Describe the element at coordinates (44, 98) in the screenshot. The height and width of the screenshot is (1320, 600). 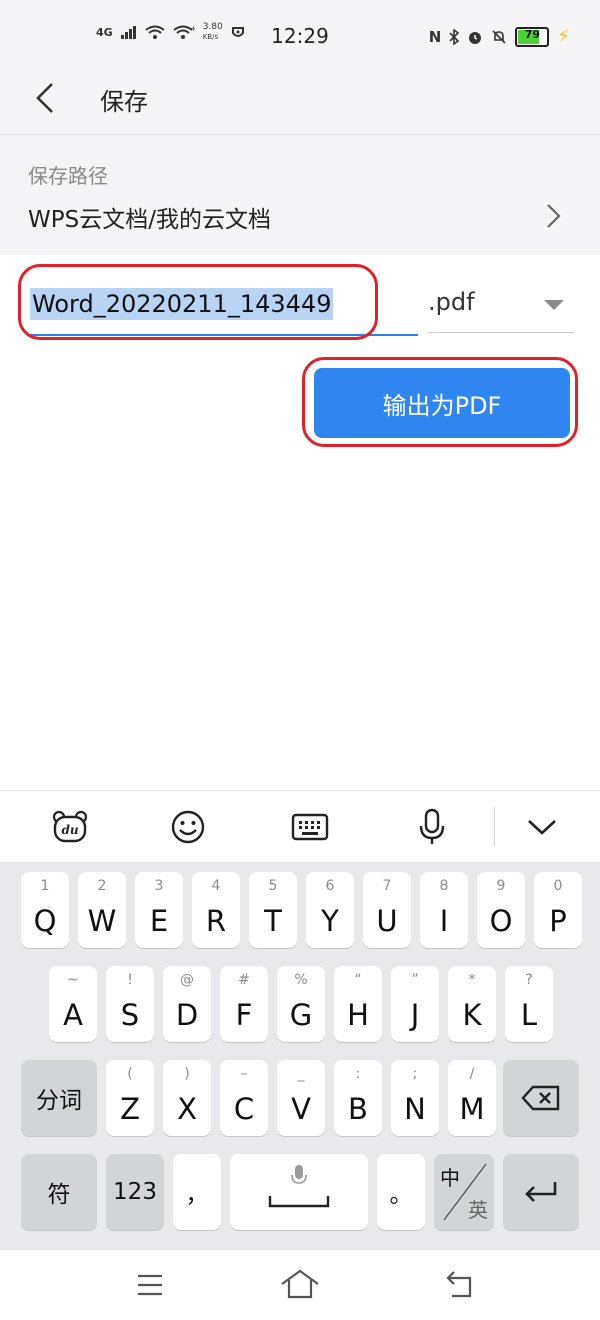
I see `back-arrow-icon` at that location.